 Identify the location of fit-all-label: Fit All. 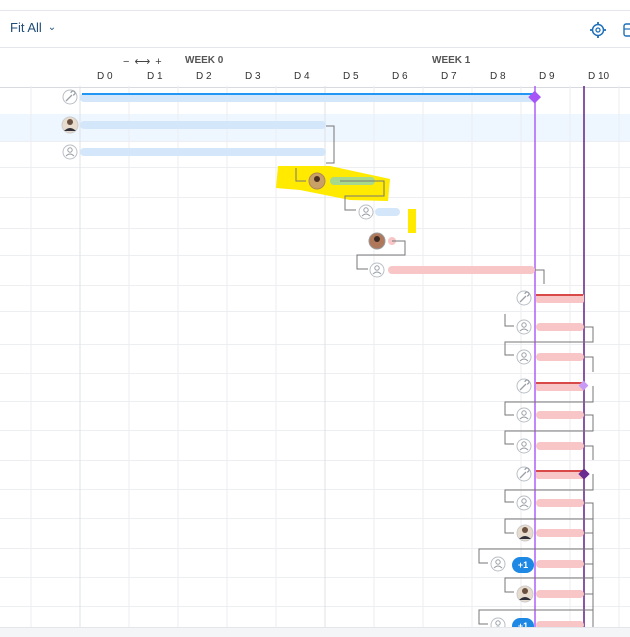
(26, 27).